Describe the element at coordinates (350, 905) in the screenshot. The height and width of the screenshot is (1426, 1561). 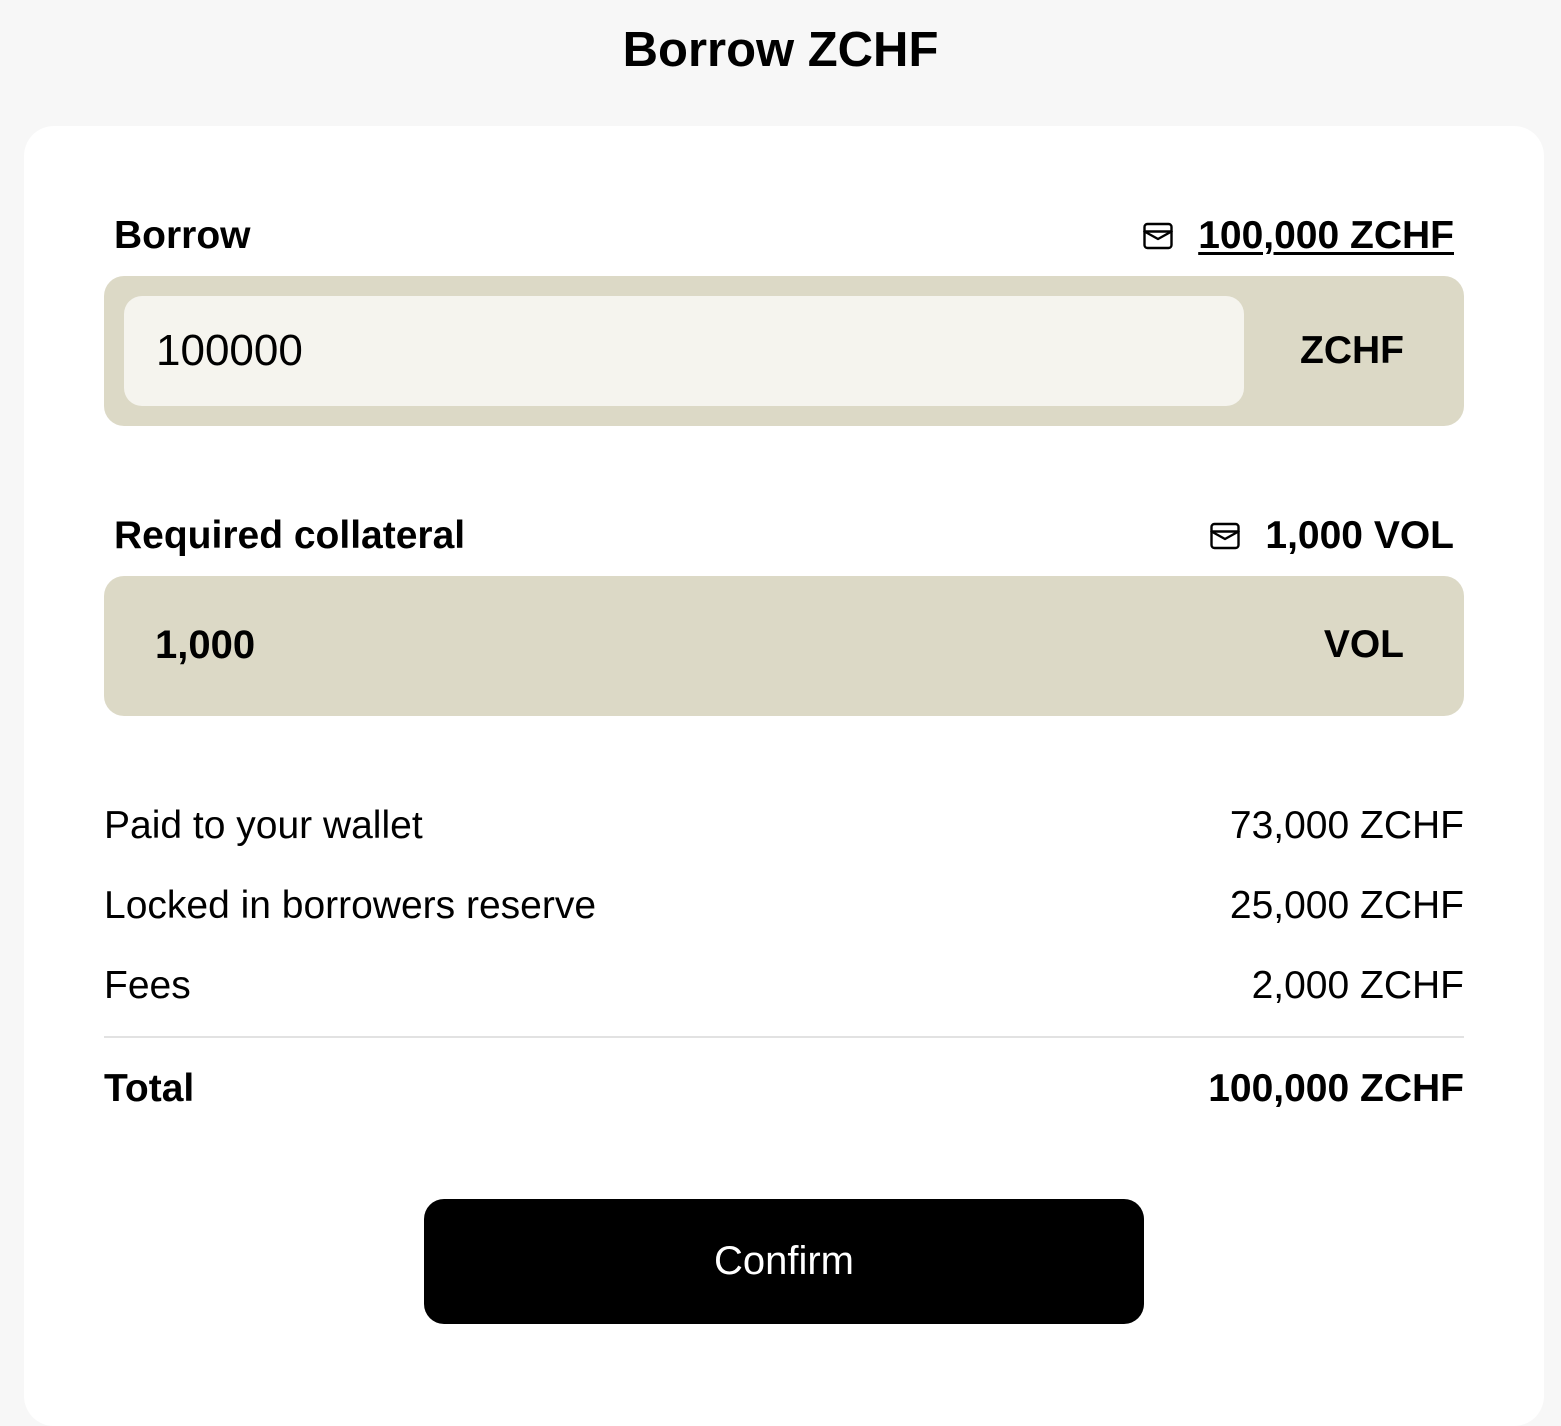
I see `summary-label: Locked in borrowers reserve` at that location.